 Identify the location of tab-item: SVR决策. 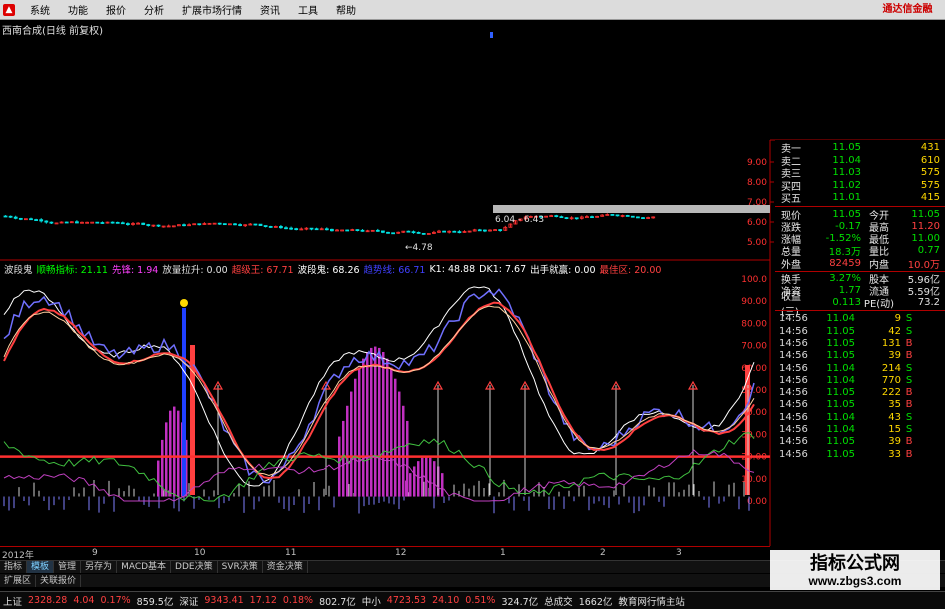
(240, 567).